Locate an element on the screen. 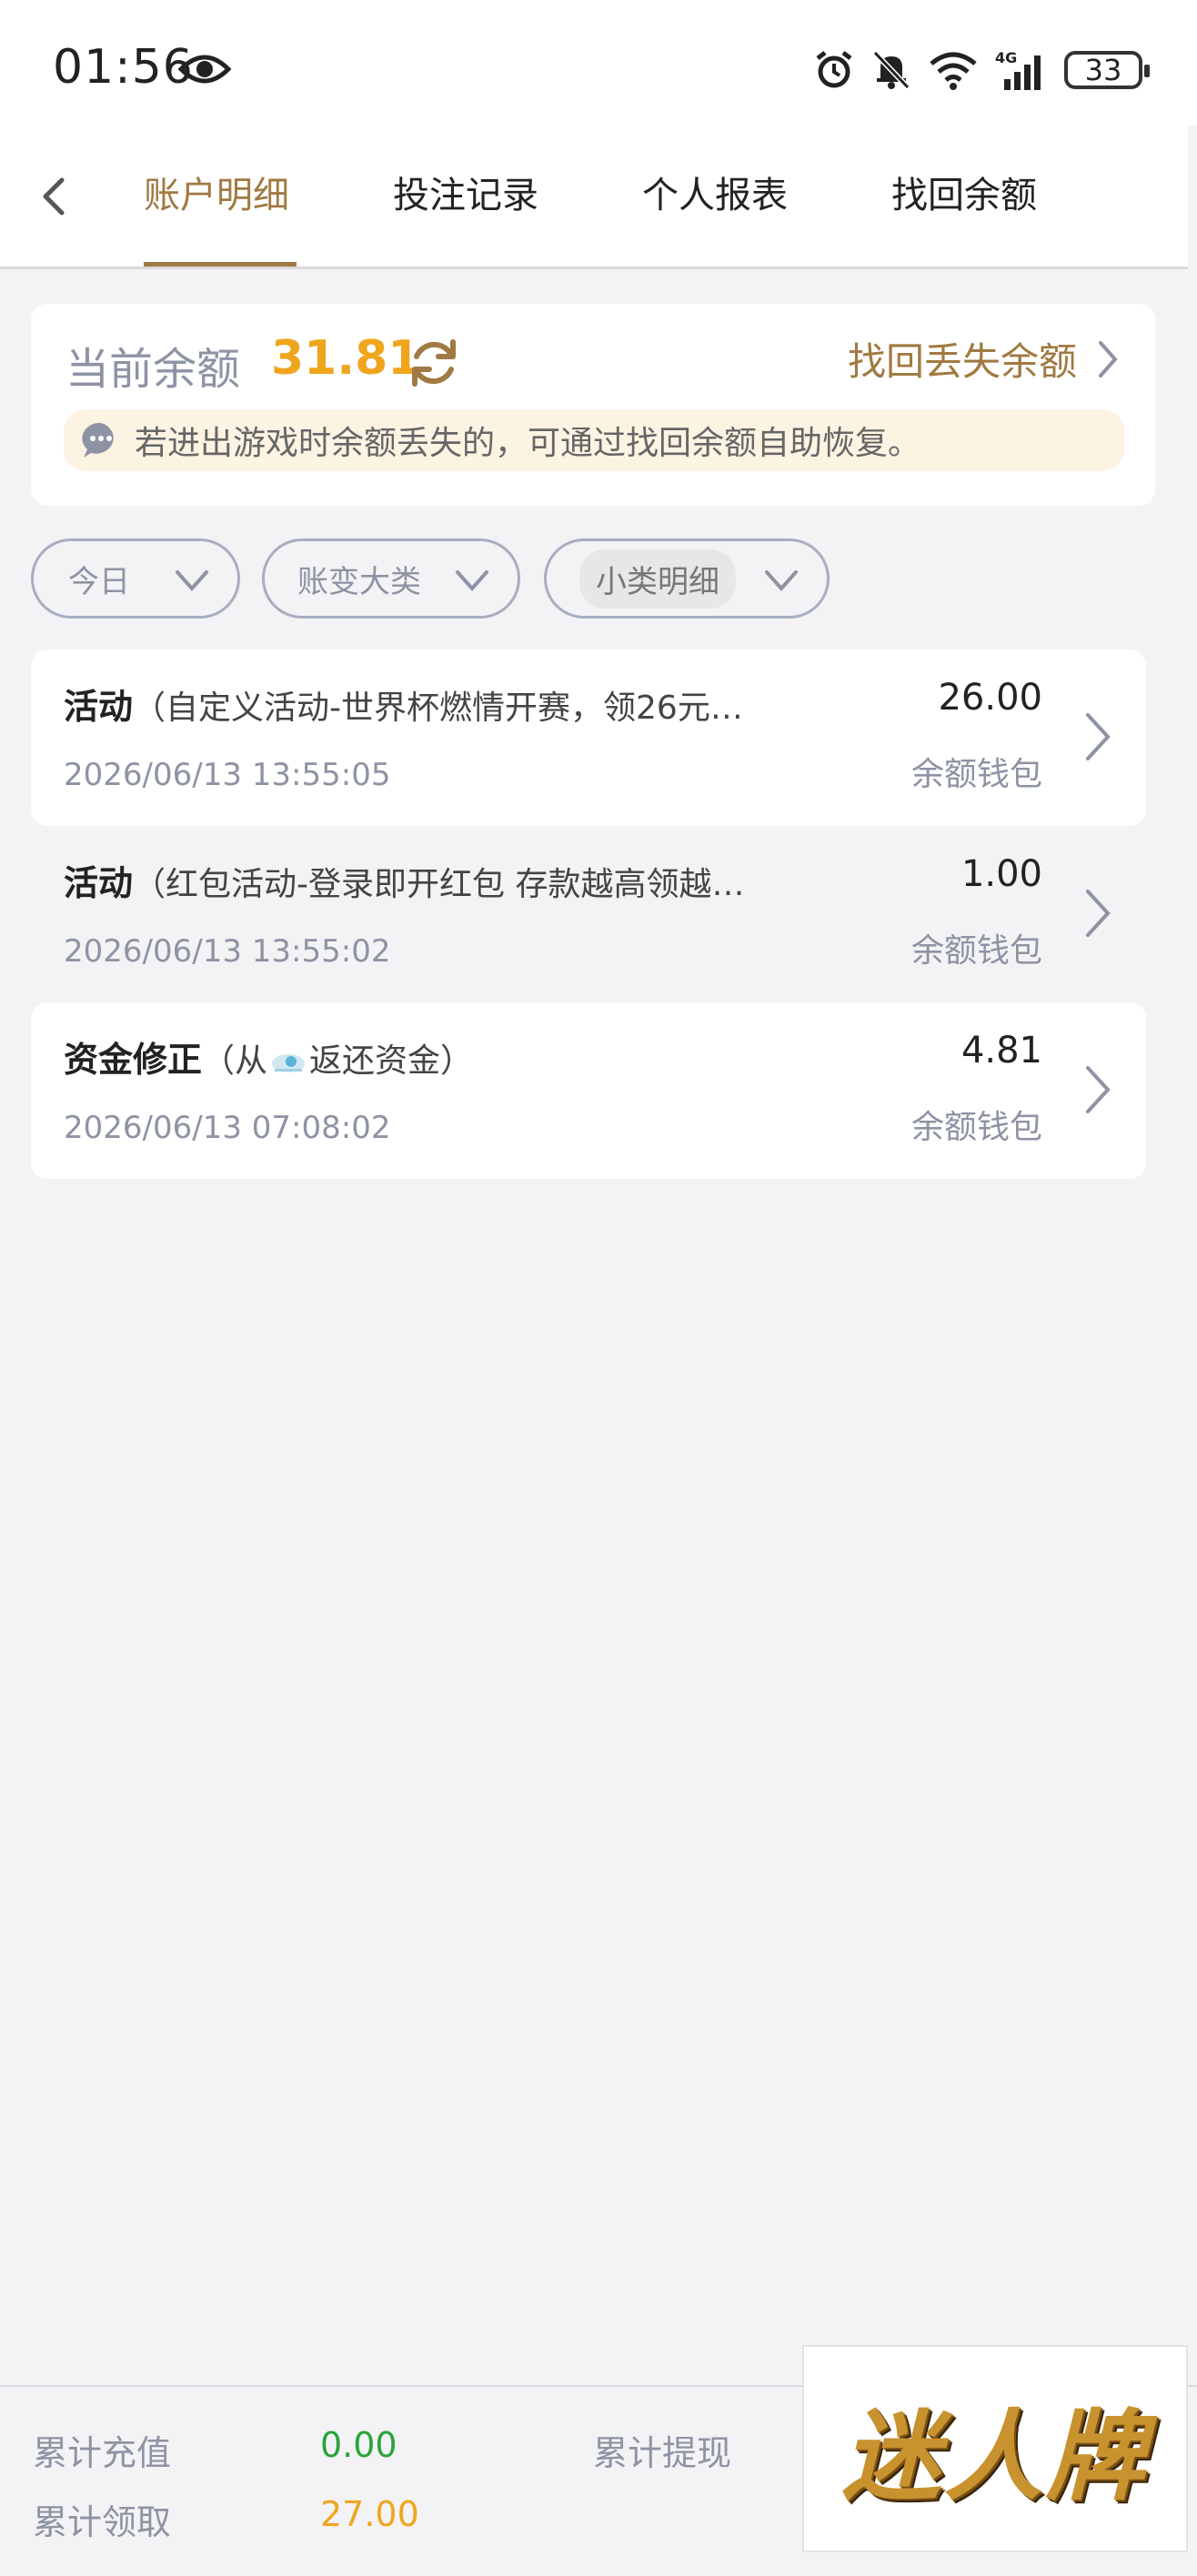 The height and width of the screenshot is (2576, 1197). total-deposit-value: 0.00 is located at coordinates (358, 2445).